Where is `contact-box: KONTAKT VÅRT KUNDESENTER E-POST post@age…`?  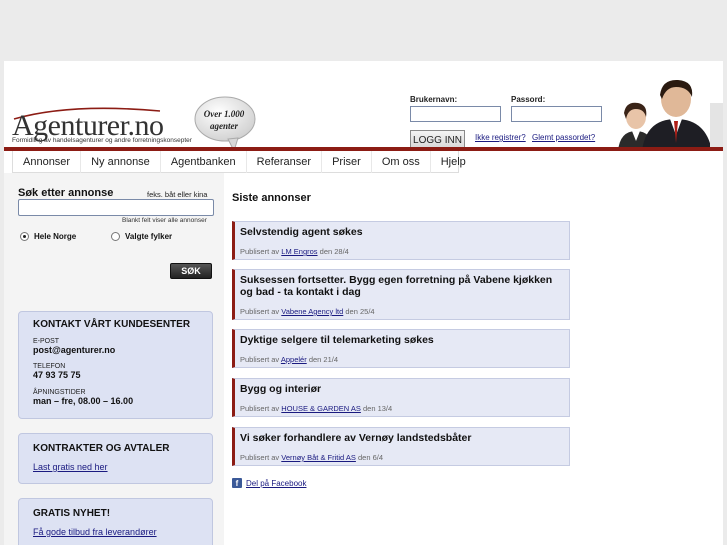
contact-box: KONTAKT VÅRT KUNDESENTER E-POST post@age… is located at coordinates (115, 365).